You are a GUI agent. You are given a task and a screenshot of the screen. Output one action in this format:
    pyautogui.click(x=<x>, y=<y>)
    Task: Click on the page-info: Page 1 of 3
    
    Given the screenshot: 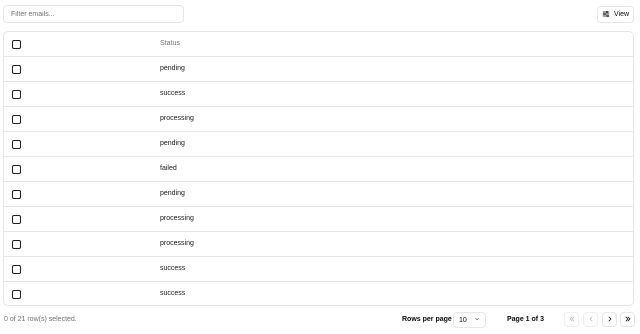 What is the action you would take?
    pyautogui.click(x=525, y=319)
    